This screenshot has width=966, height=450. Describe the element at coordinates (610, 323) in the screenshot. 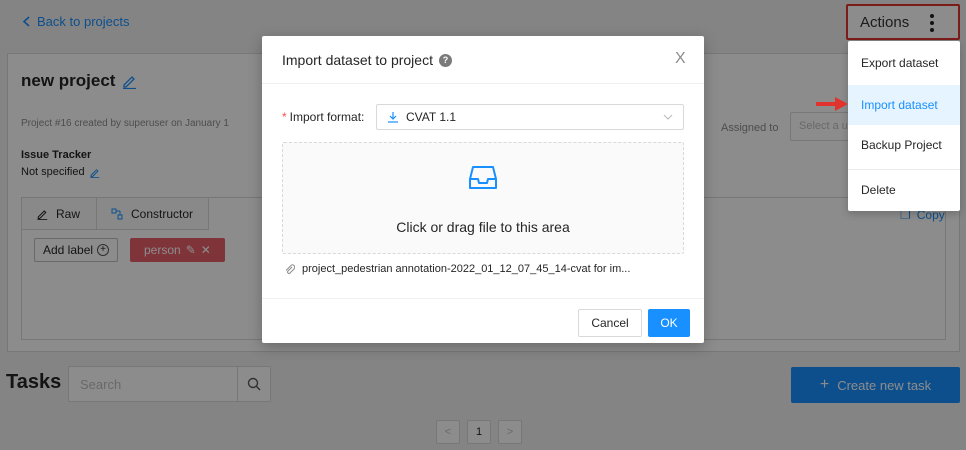

I see `cancel-button: Cancel` at that location.